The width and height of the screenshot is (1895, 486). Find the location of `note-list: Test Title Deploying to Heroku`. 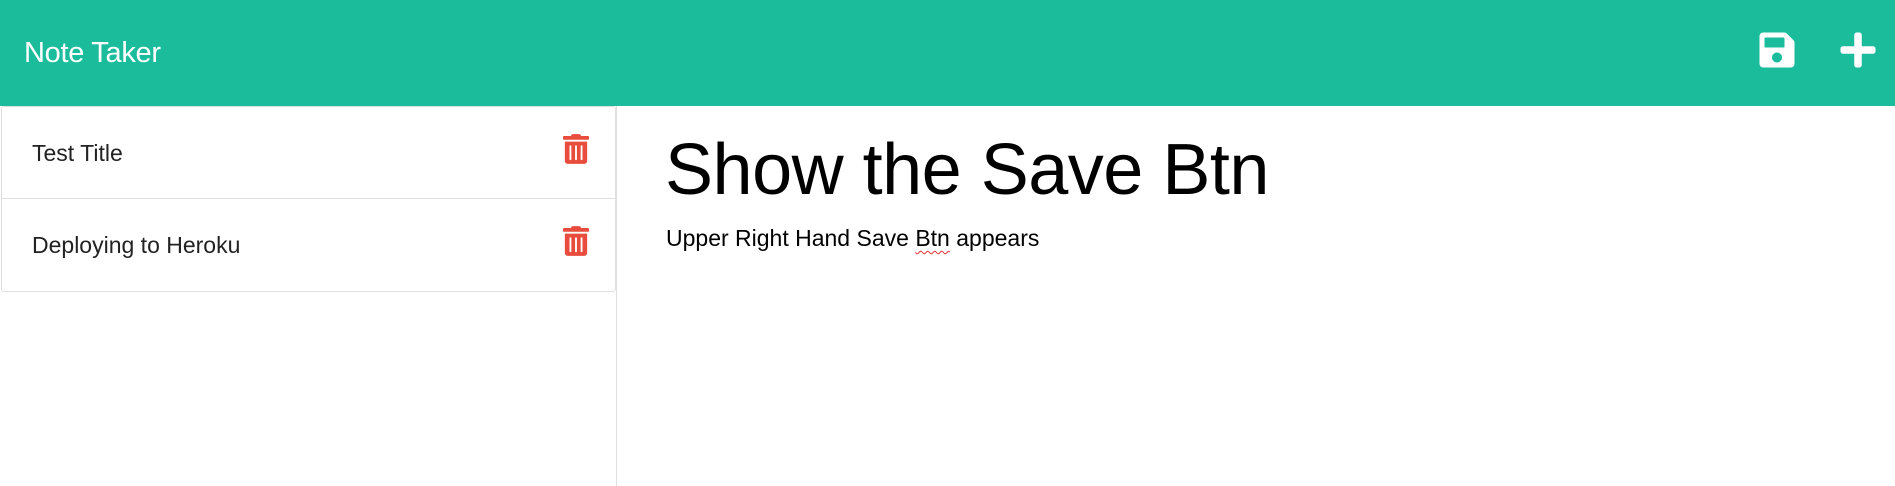

note-list: Test Title Deploying to Heroku is located at coordinates (308, 199).